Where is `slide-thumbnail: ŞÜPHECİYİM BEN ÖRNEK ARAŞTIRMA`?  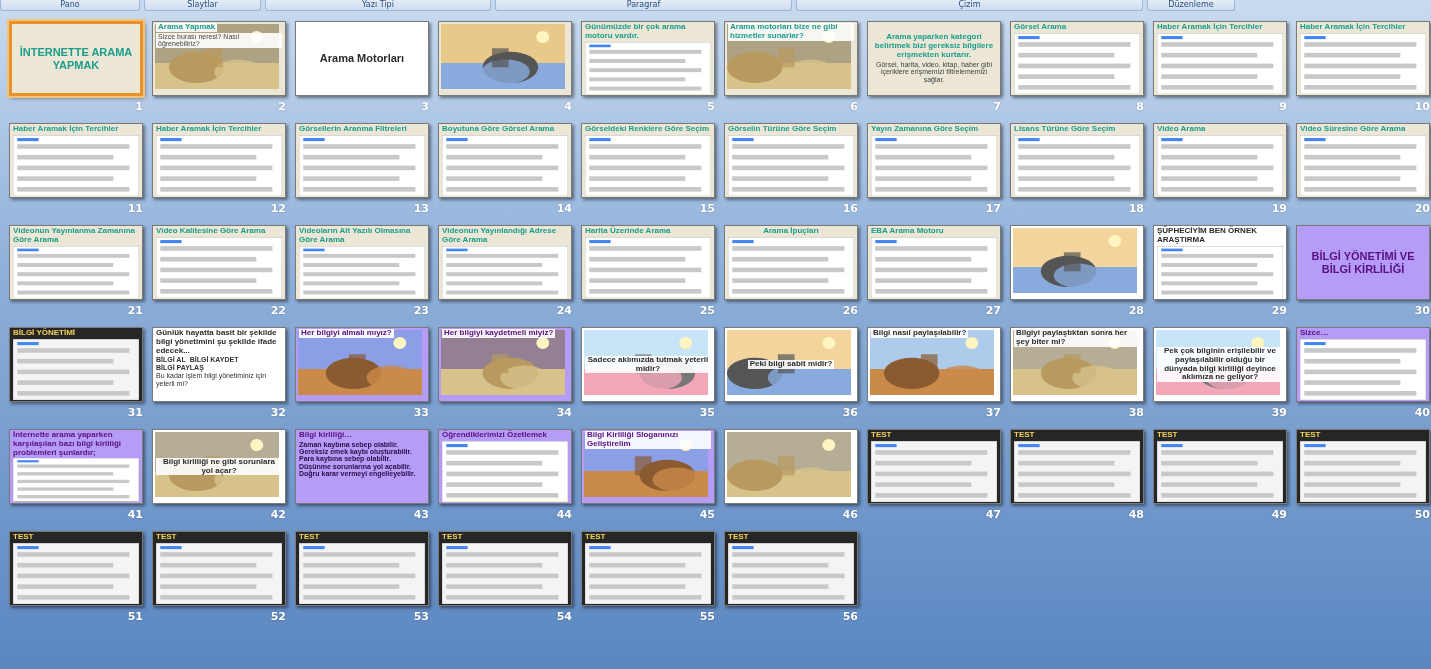 slide-thumbnail: ŞÜPHECİYİM BEN ÖRNEK ARAŞTIRMA is located at coordinates (1220, 262).